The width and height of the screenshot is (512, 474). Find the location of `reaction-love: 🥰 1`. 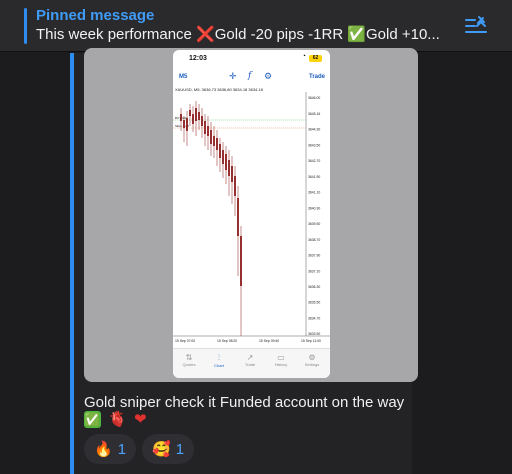

reaction-love: 🥰 1 is located at coordinates (168, 449).